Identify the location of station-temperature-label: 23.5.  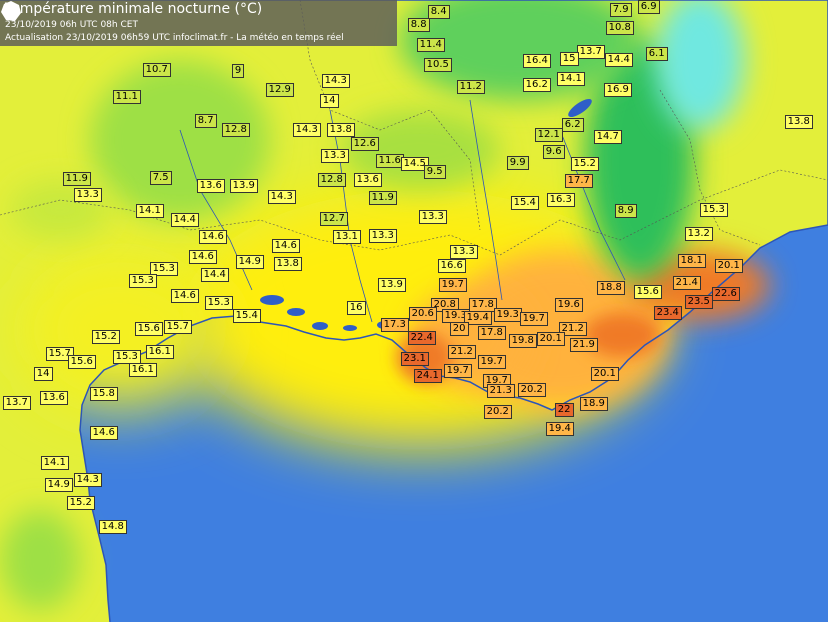
(698, 302).